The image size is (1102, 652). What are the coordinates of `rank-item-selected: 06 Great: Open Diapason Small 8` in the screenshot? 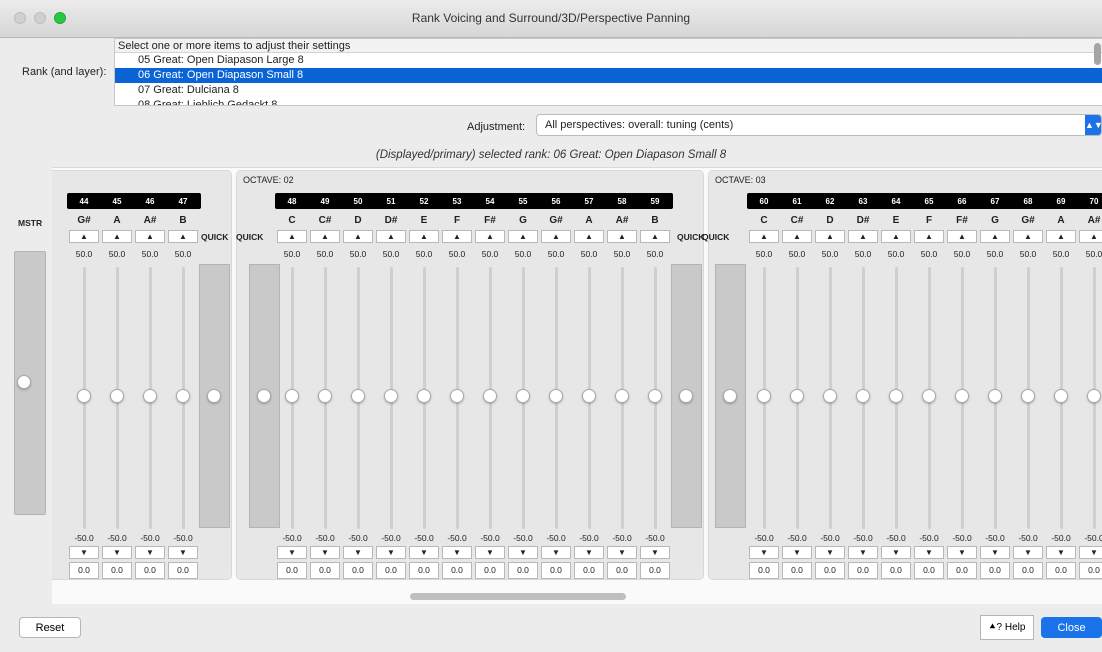 It's located at (608, 75).